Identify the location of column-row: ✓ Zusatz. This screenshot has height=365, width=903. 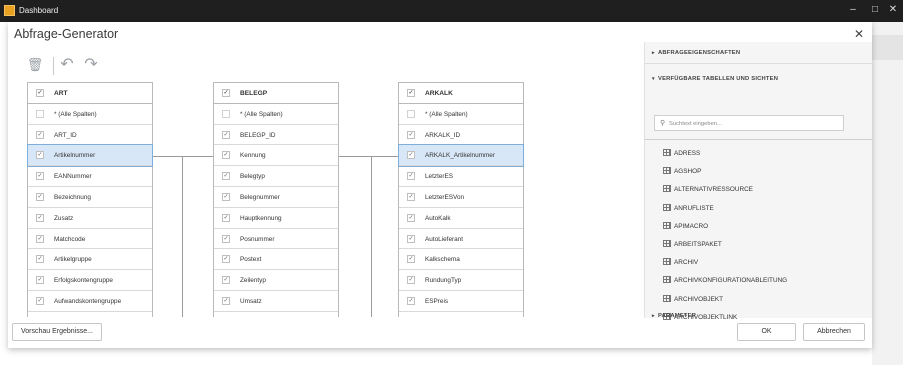
(90, 218).